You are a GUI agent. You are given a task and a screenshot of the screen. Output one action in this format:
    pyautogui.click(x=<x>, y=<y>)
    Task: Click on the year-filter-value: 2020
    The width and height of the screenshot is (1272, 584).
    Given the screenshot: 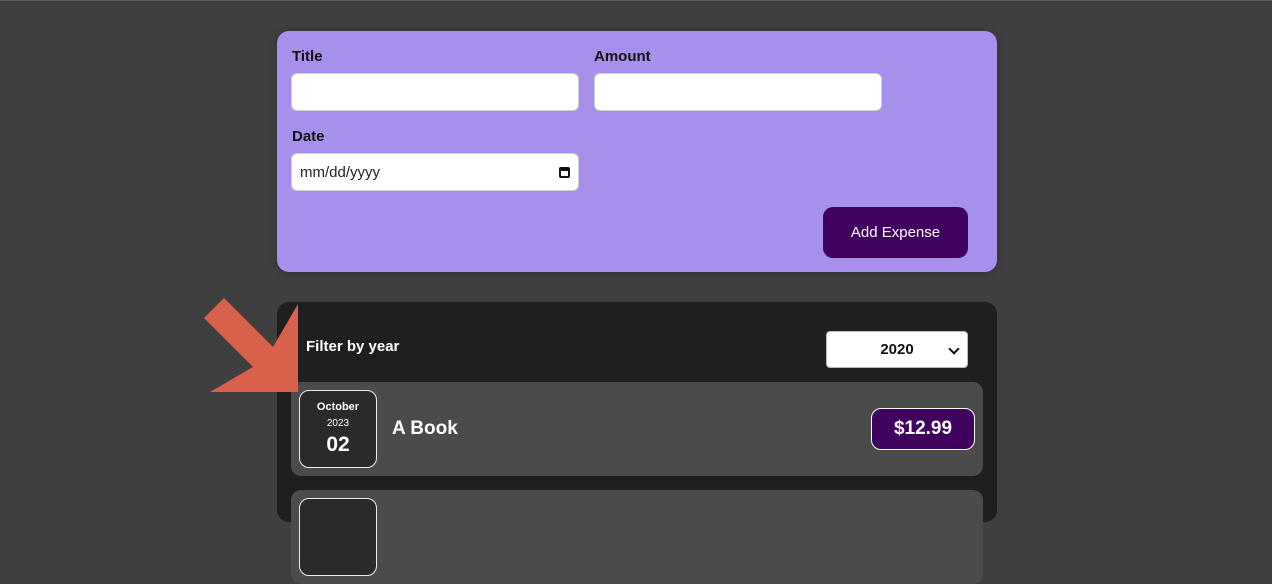 What is the action you would take?
    pyautogui.click(x=897, y=349)
    